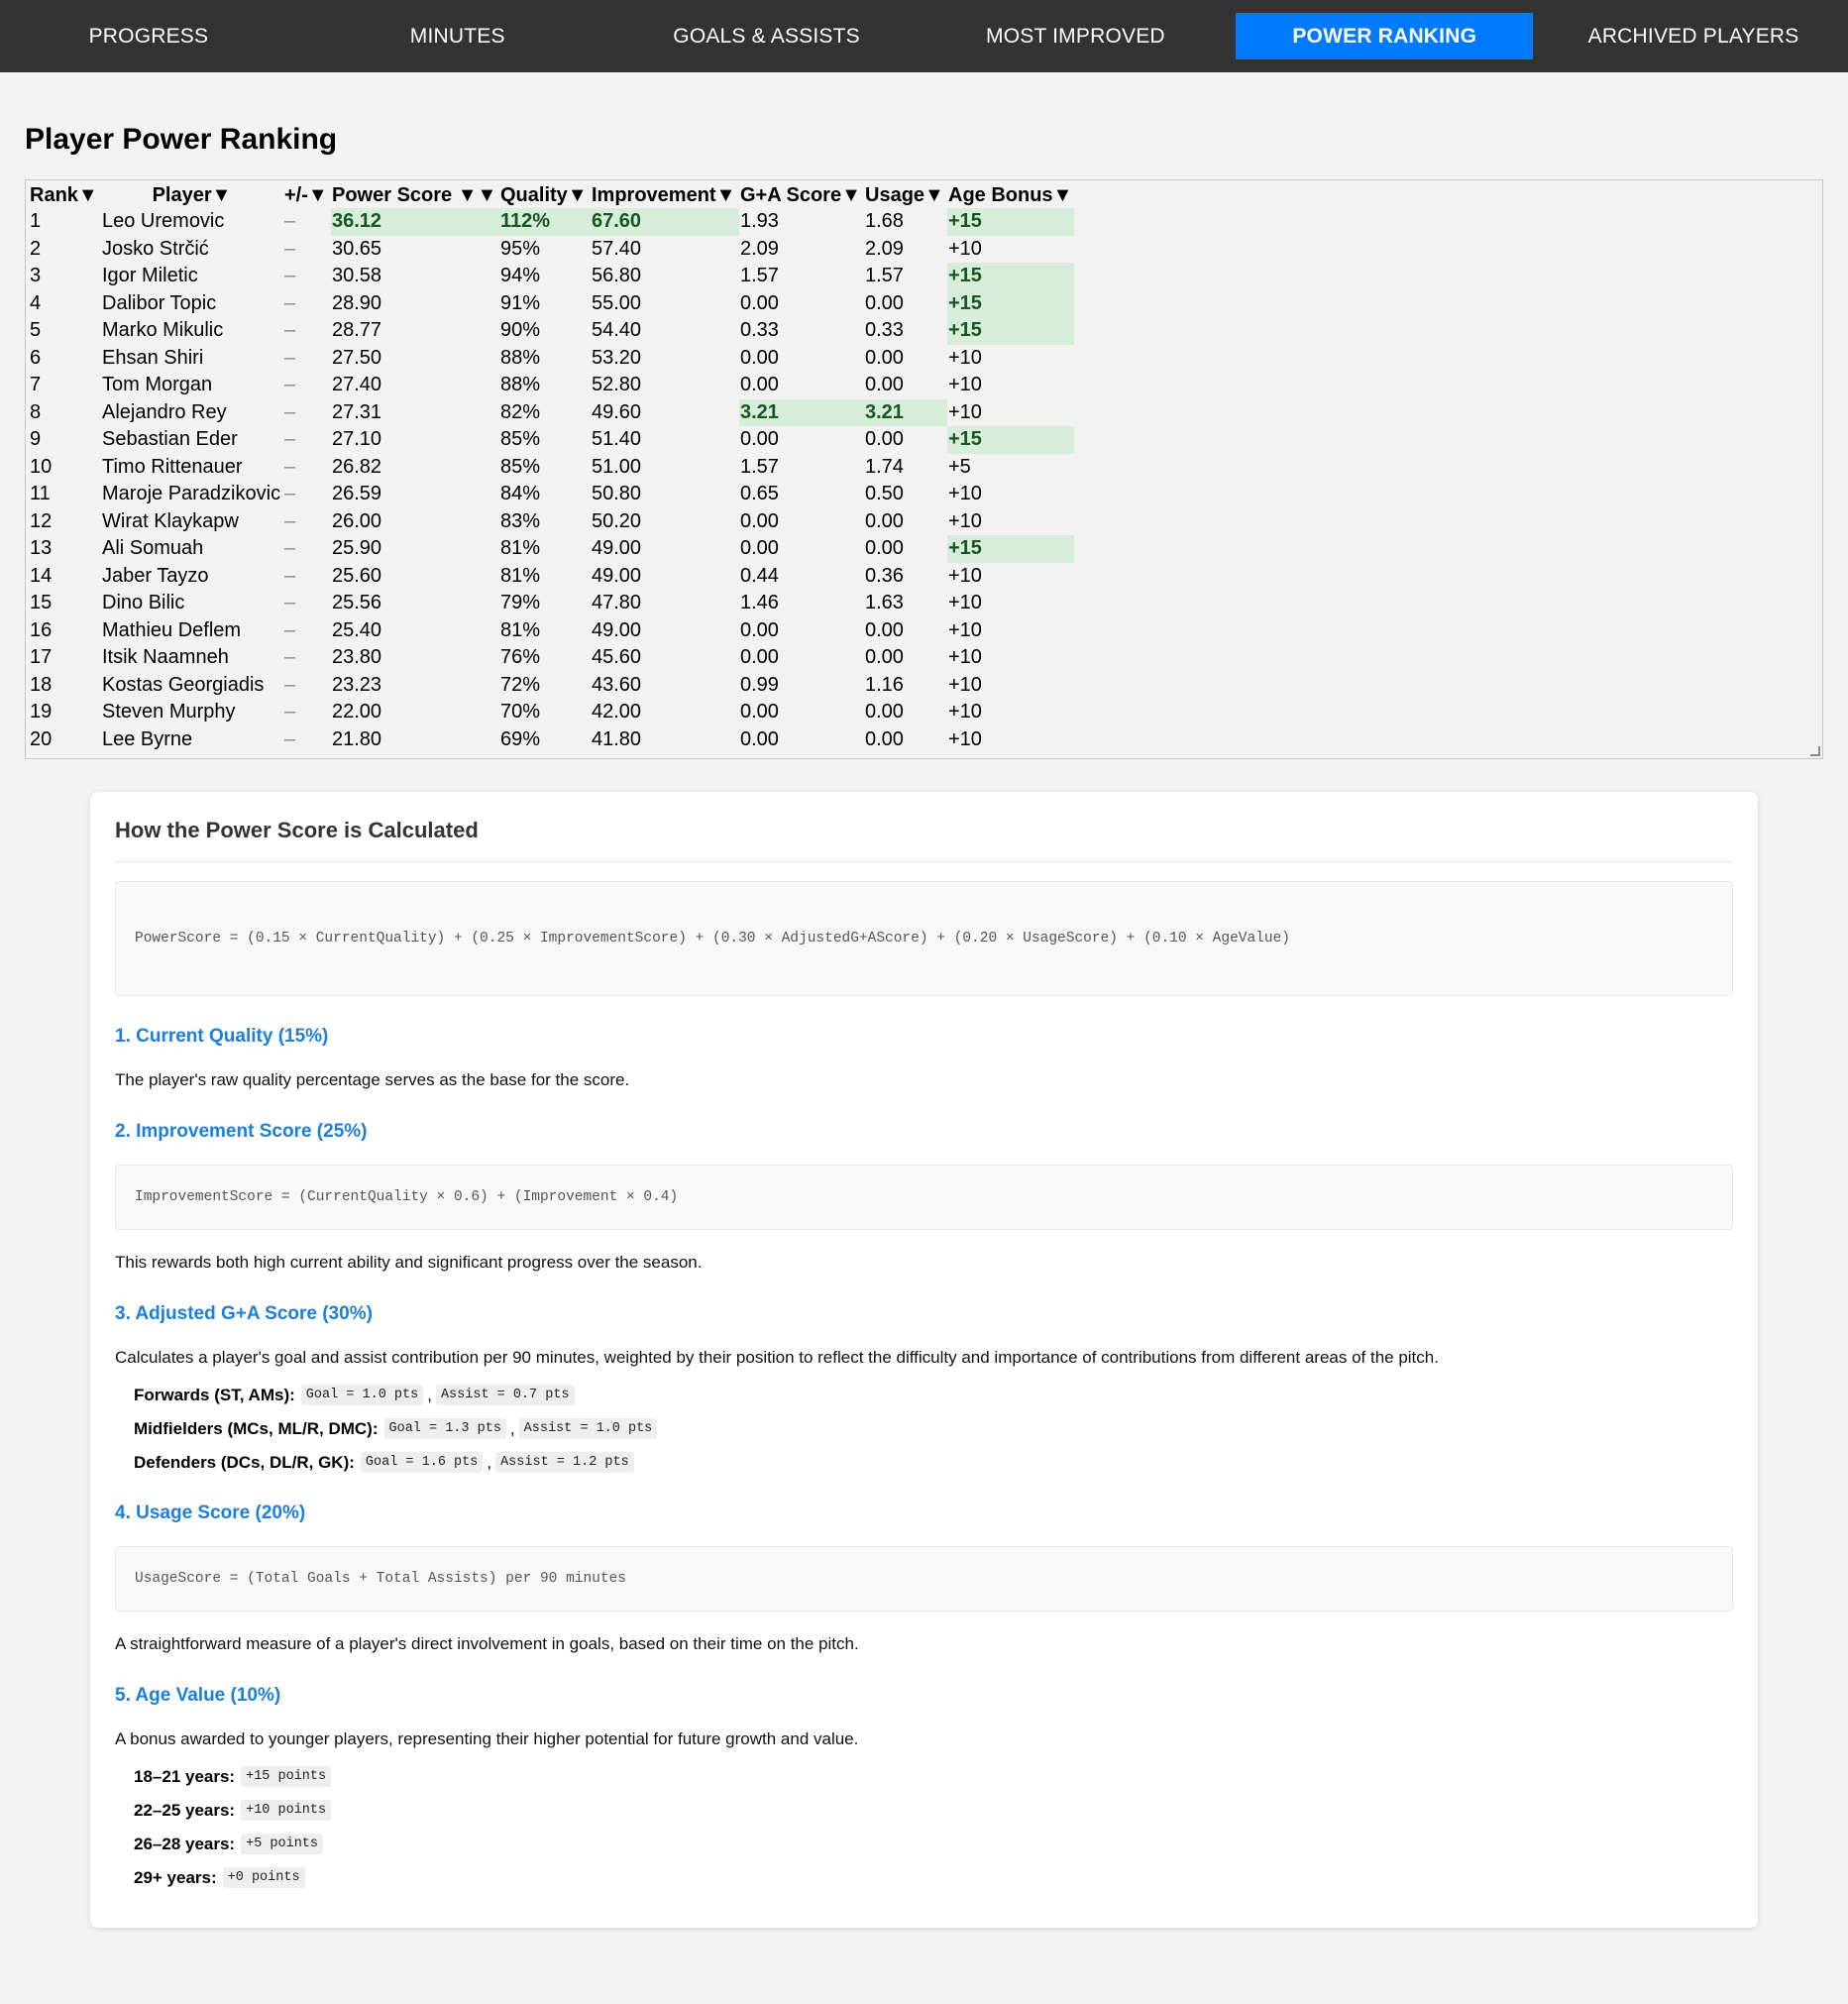 This screenshot has width=1848, height=2004. What do you see at coordinates (521, 520) in the screenshot?
I see `quality-cell: 83%` at bounding box center [521, 520].